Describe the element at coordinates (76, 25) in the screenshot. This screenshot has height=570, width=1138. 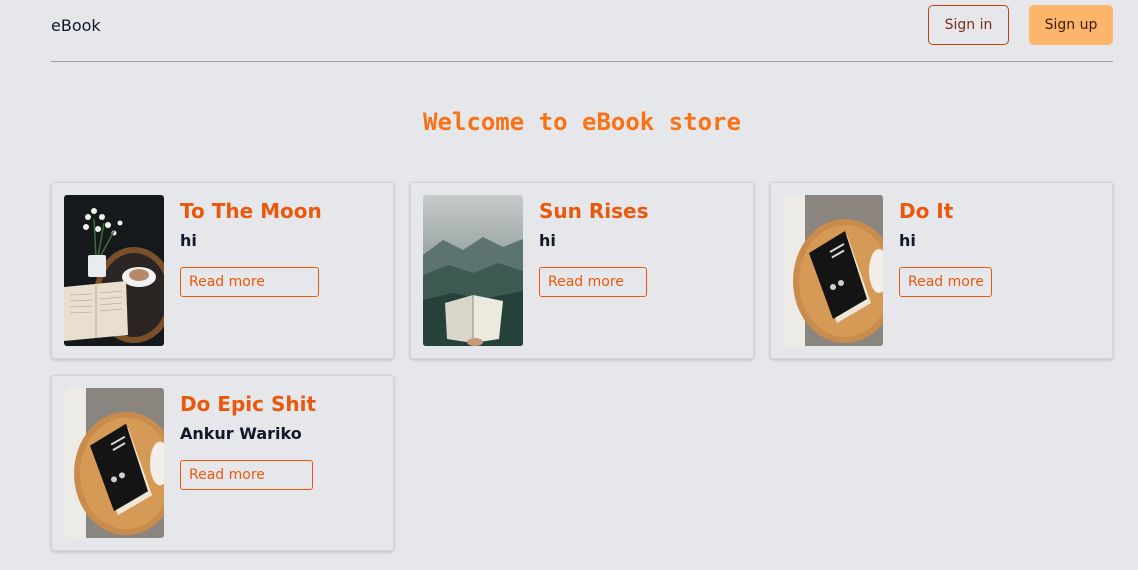
I see `brand-logo-text: eBook` at that location.